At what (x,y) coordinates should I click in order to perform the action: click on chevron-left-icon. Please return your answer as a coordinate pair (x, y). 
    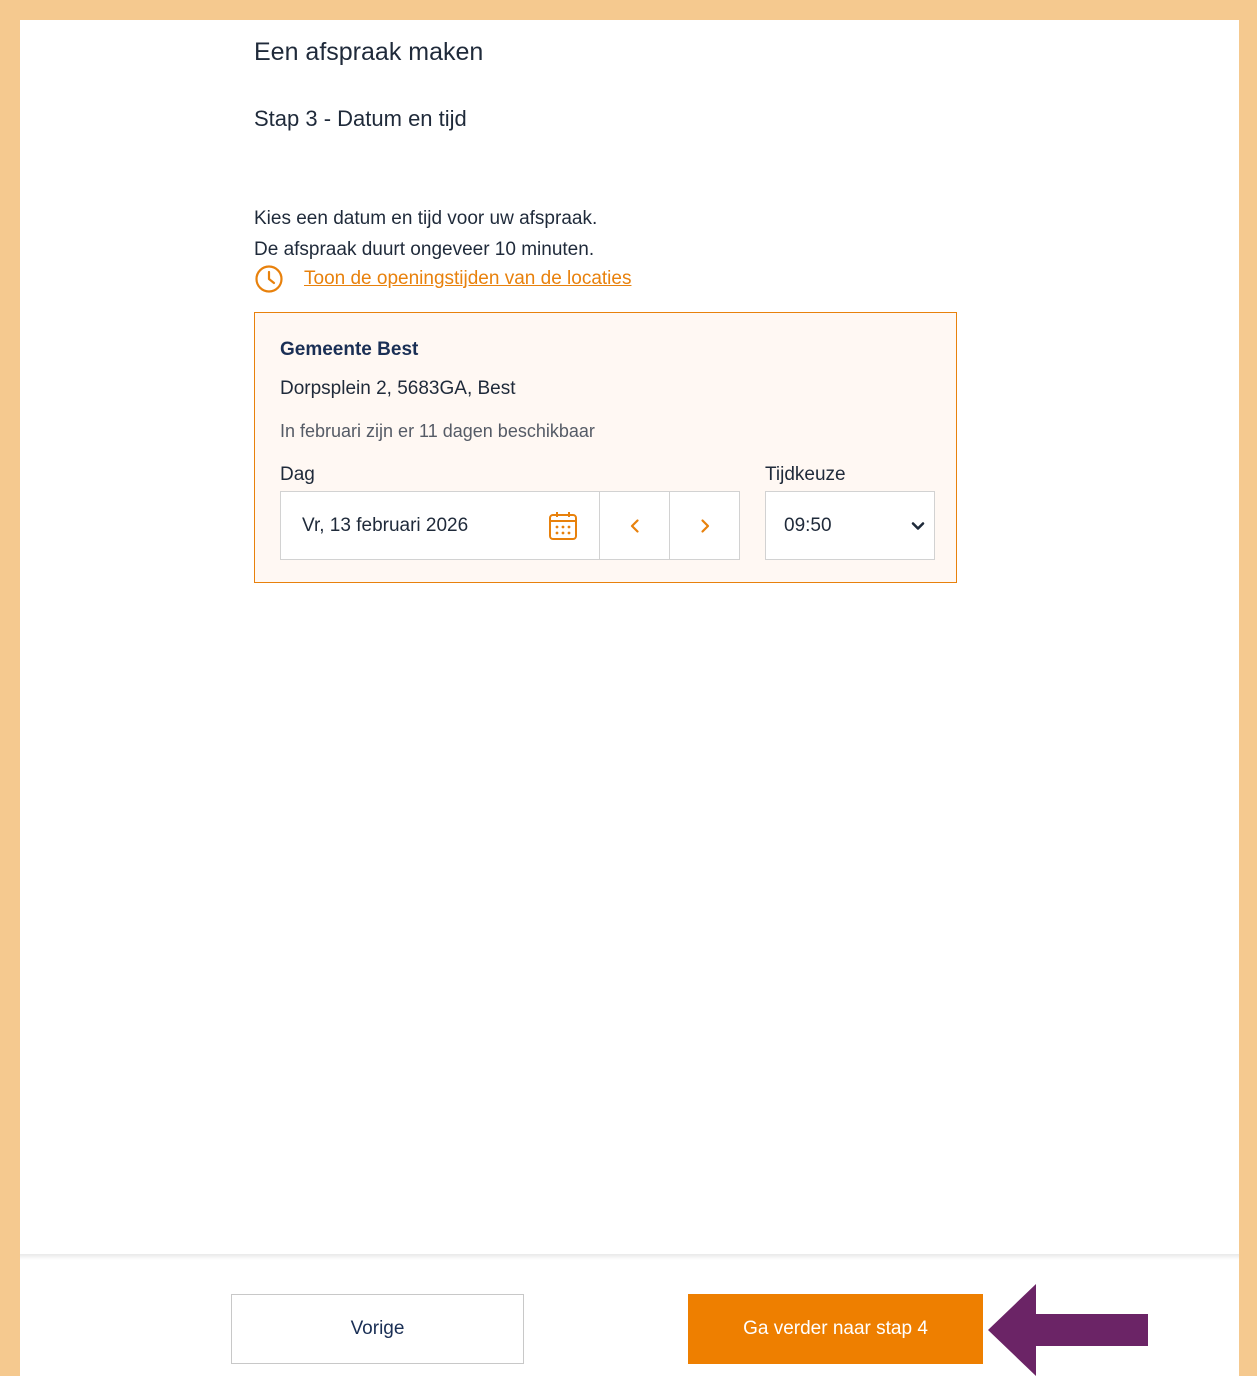
    Looking at the image, I should click on (634, 525).